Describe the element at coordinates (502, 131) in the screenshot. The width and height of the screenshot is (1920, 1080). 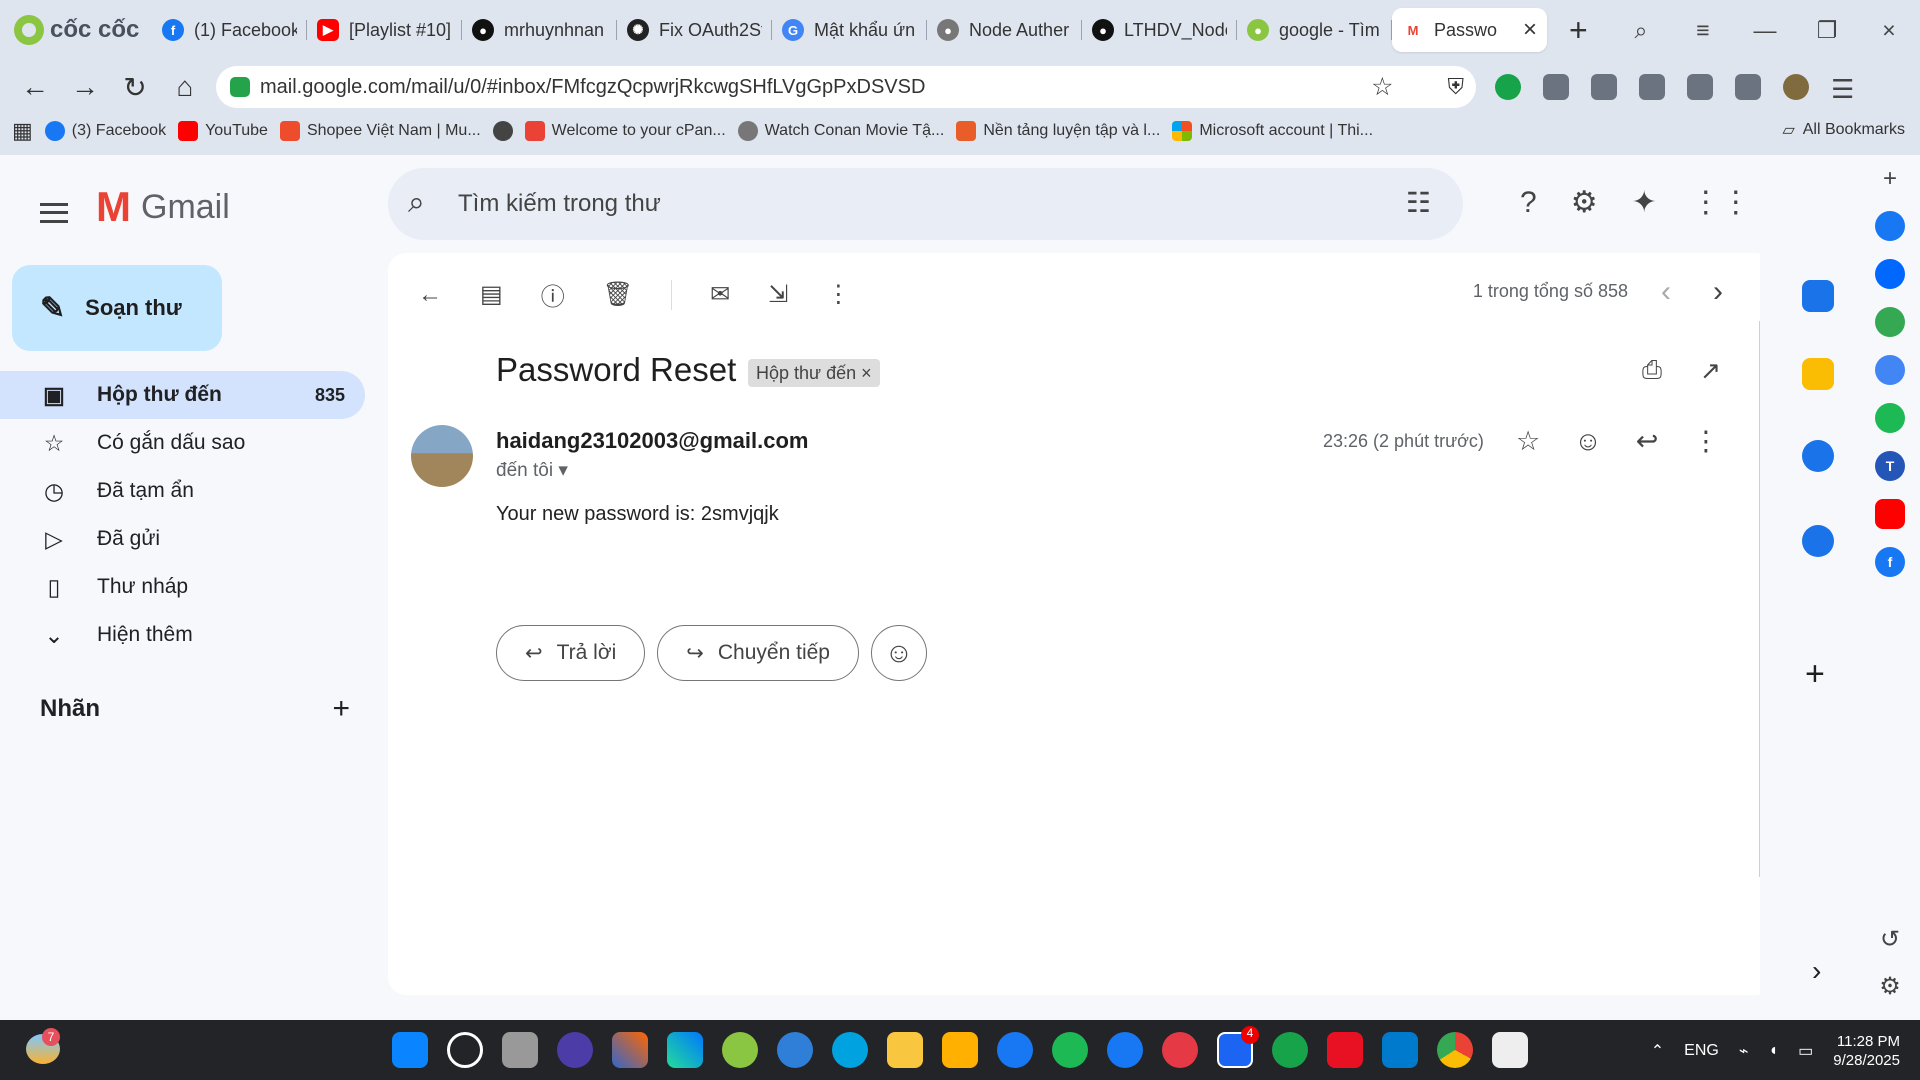
I see `bookmark-globe` at that location.